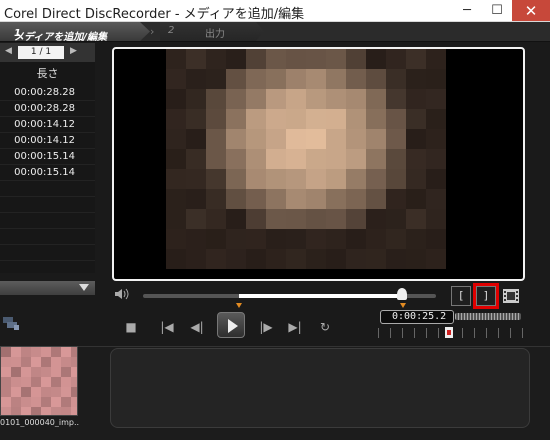  Describe the element at coordinates (121, 294) in the screenshot. I see `volume-icon` at that location.